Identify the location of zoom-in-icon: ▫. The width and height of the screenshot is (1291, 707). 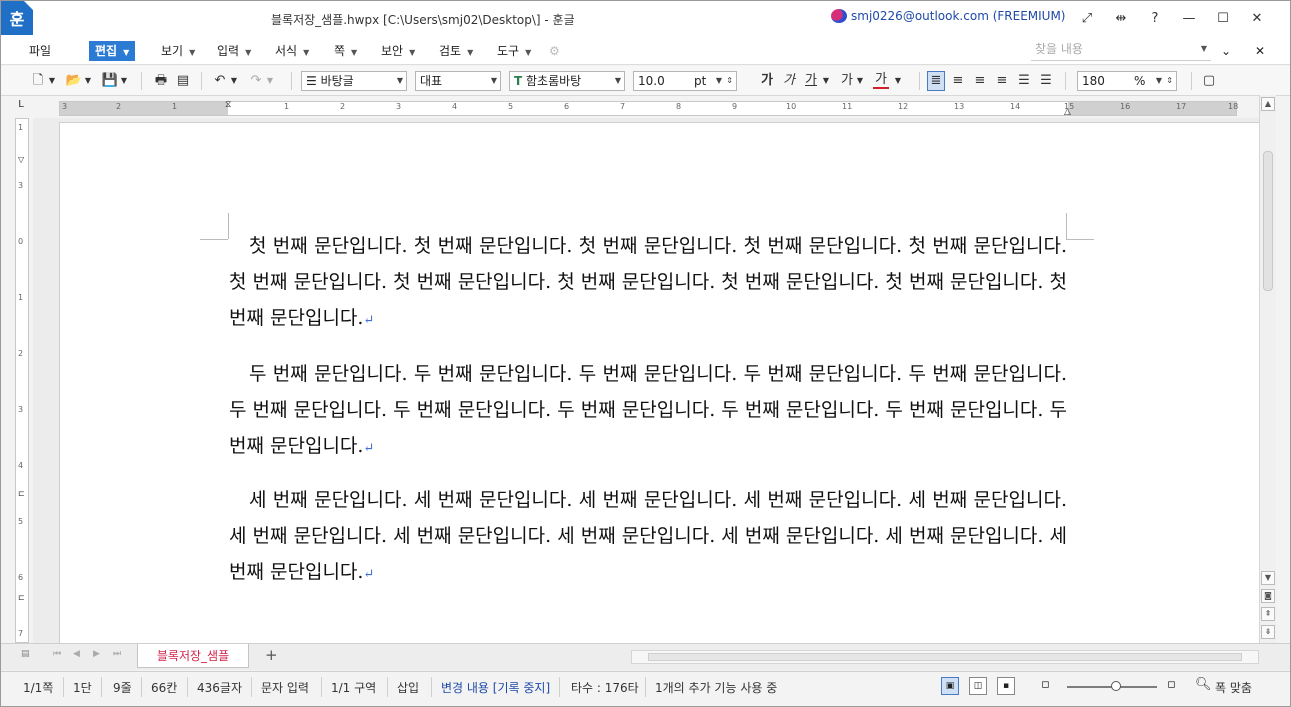
(1171, 684).